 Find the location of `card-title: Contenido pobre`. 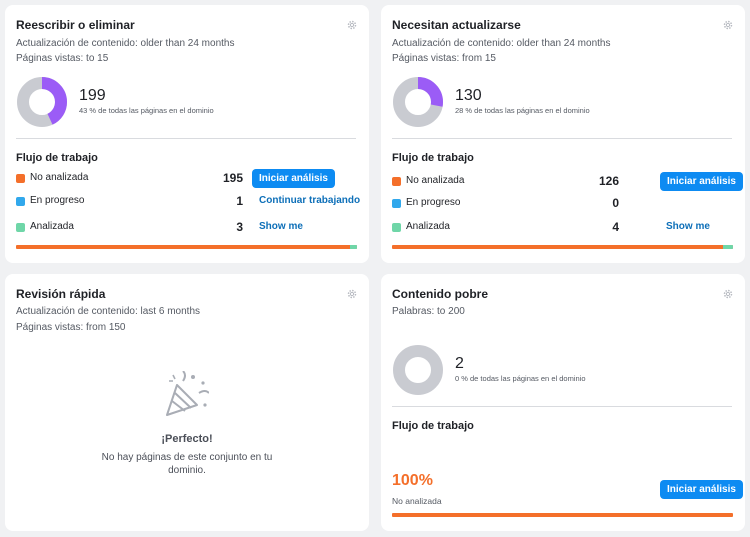

card-title: Contenido pobre is located at coordinates (440, 294).